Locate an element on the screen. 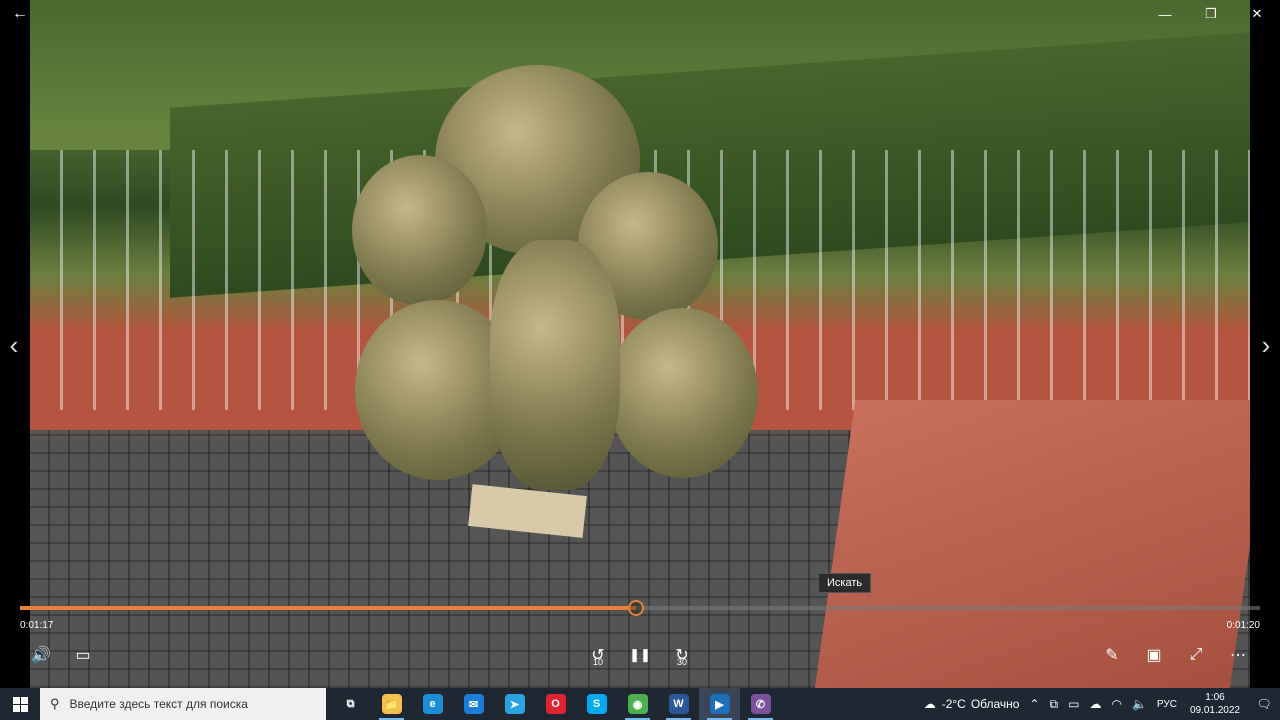 The image size is (1280, 720). close-button: ✕ is located at coordinates (1257, 14).